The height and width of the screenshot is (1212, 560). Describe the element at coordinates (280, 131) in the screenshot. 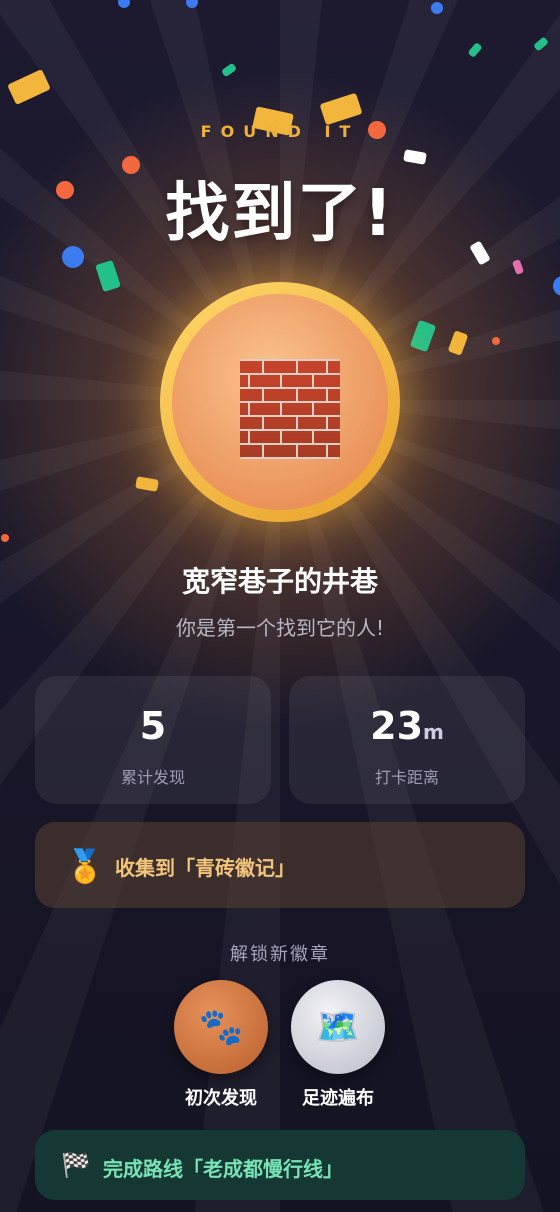

I see `eyebrow-label: FOUND IT` at that location.